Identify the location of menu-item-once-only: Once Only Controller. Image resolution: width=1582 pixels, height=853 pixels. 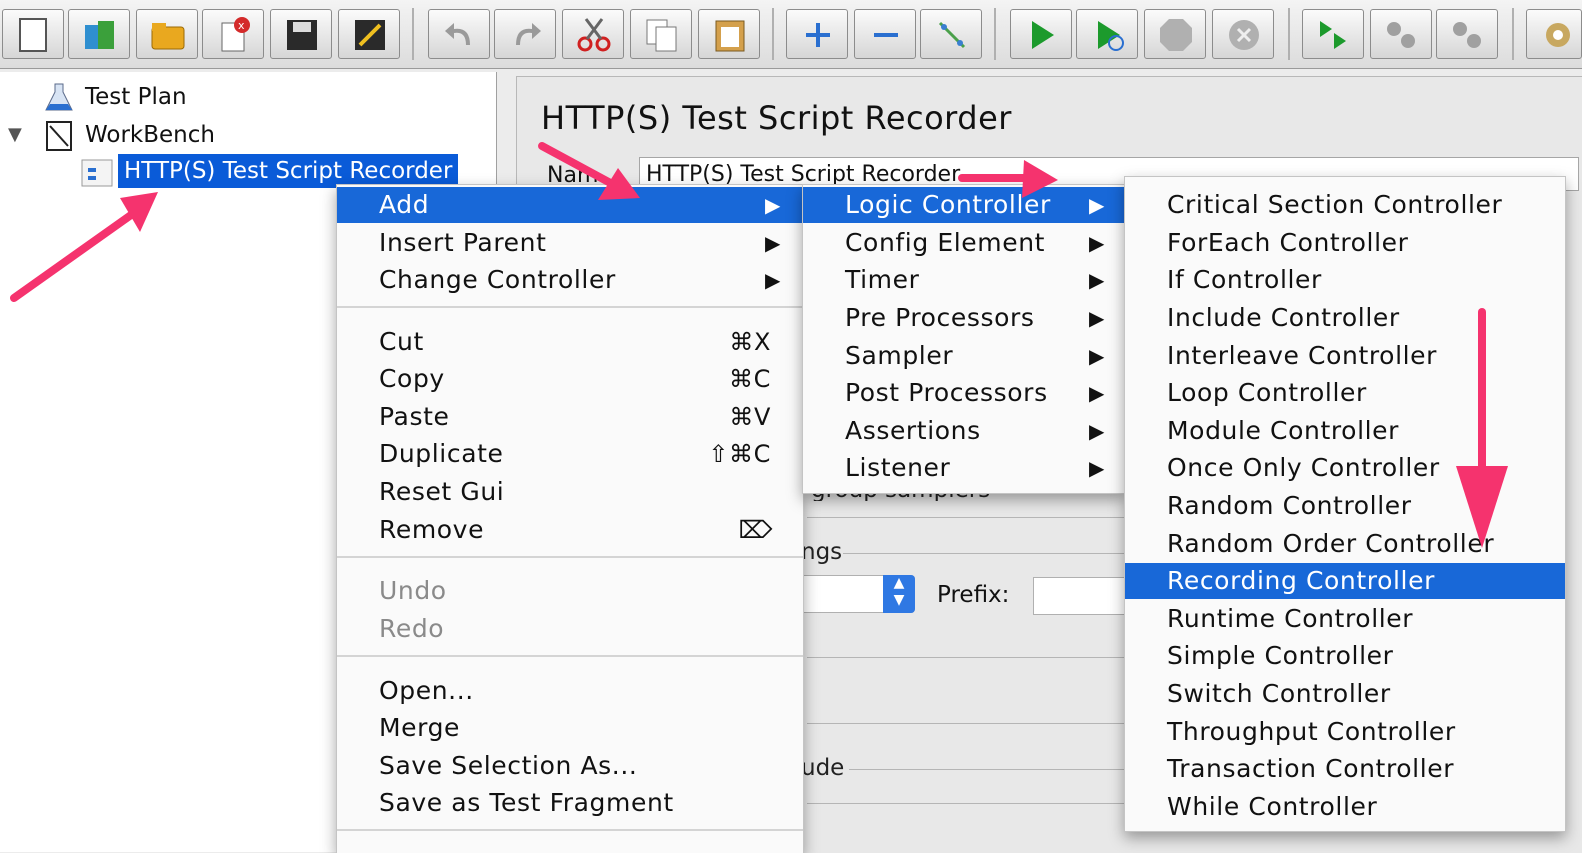
(1345, 468).